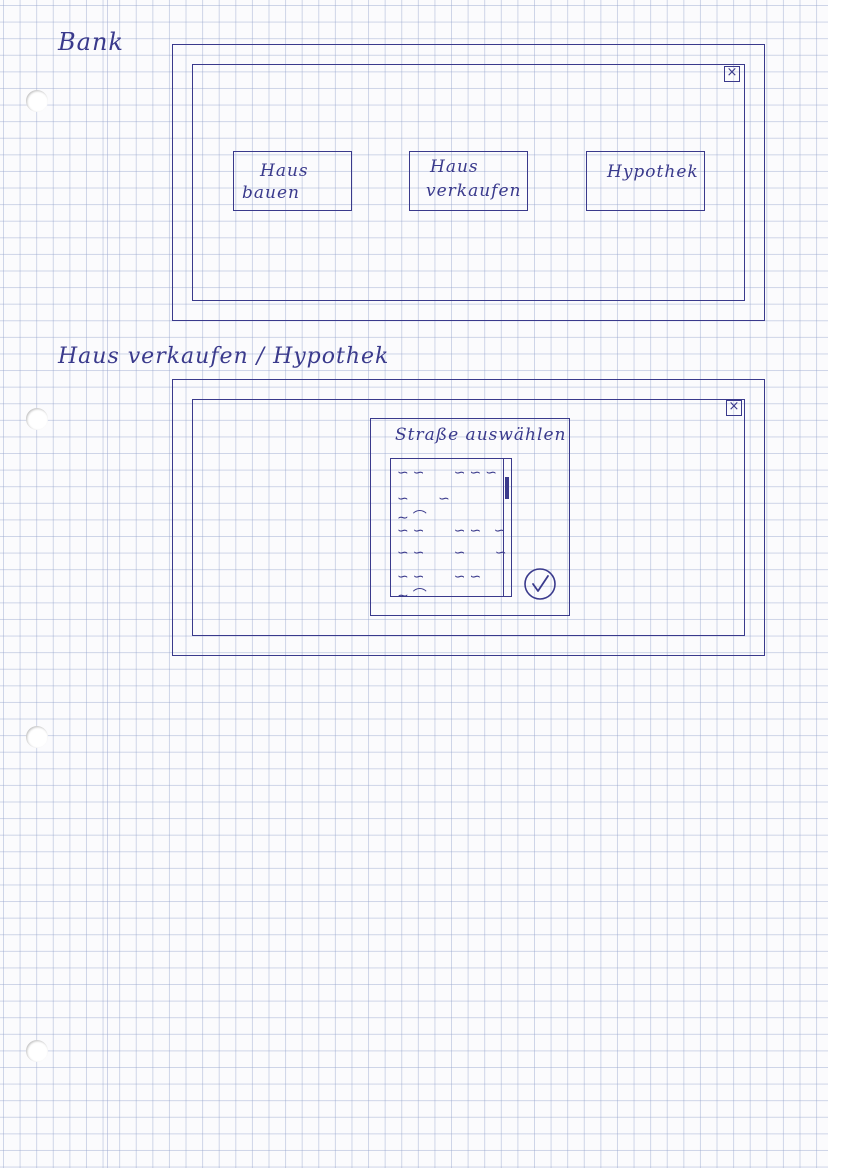 The image size is (848, 1168). Describe the element at coordinates (507, 488) in the screenshot. I see `scrollbar-thumb` at that location.